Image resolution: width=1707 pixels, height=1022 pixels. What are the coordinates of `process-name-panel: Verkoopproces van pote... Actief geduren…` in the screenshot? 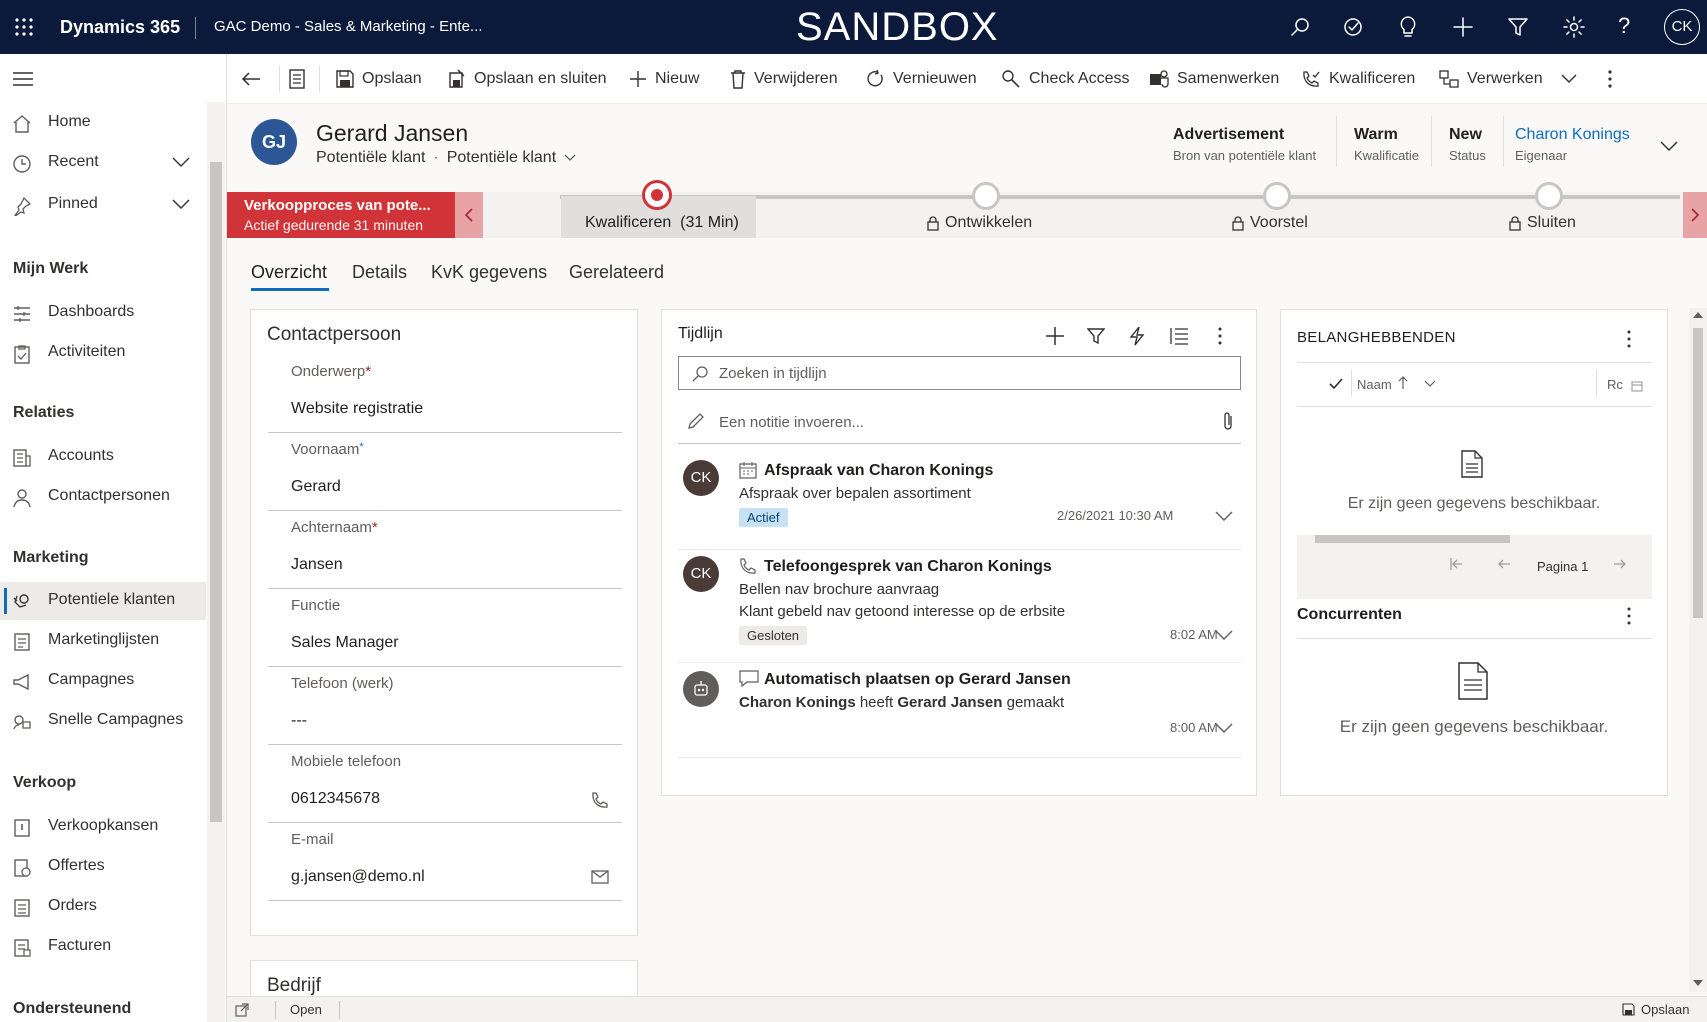 It's located at (341, 215).